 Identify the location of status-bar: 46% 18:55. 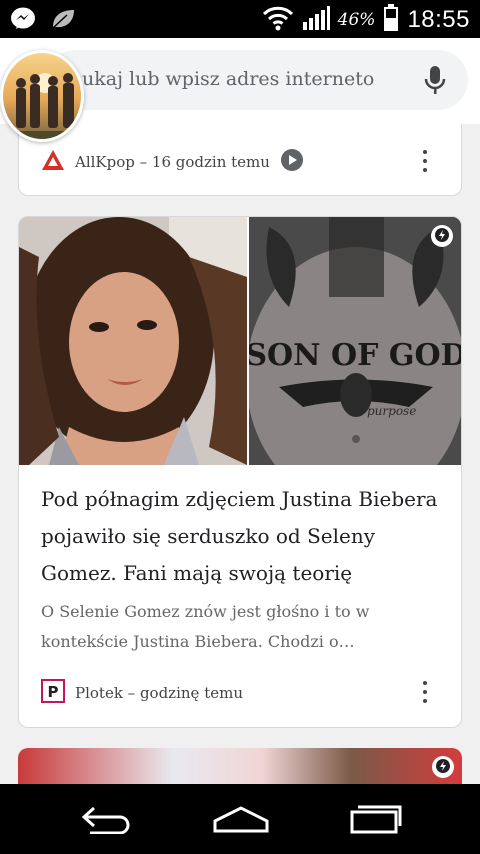
(240, 19).